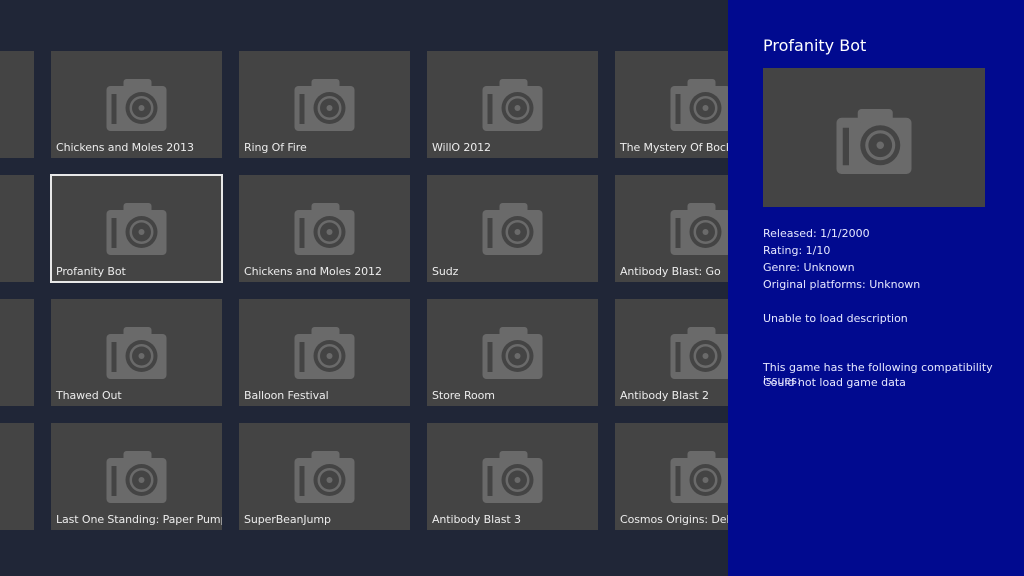 The width and height of the screenshot is (1024, 576). I want to click on game-tile-title: Chickens and Moles 2013, so click(125, 147).